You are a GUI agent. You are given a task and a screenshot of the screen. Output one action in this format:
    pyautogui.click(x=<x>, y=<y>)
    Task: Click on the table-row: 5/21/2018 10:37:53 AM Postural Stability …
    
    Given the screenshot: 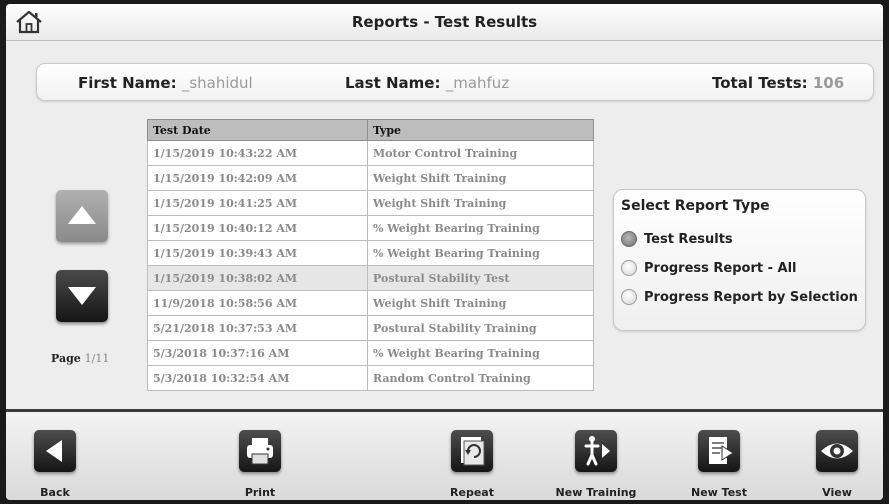 What is the action you would take?
    pyautogui.click(x=370, y=328)
    